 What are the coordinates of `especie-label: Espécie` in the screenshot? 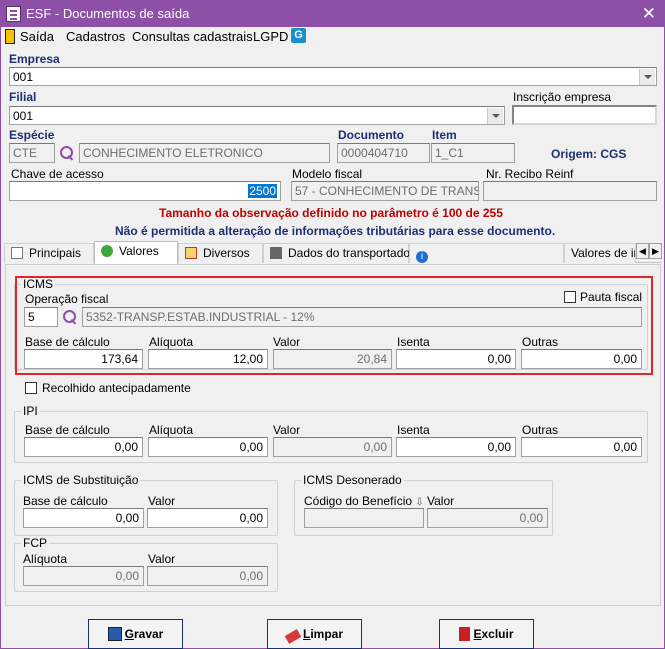 It's located at (32, 135).